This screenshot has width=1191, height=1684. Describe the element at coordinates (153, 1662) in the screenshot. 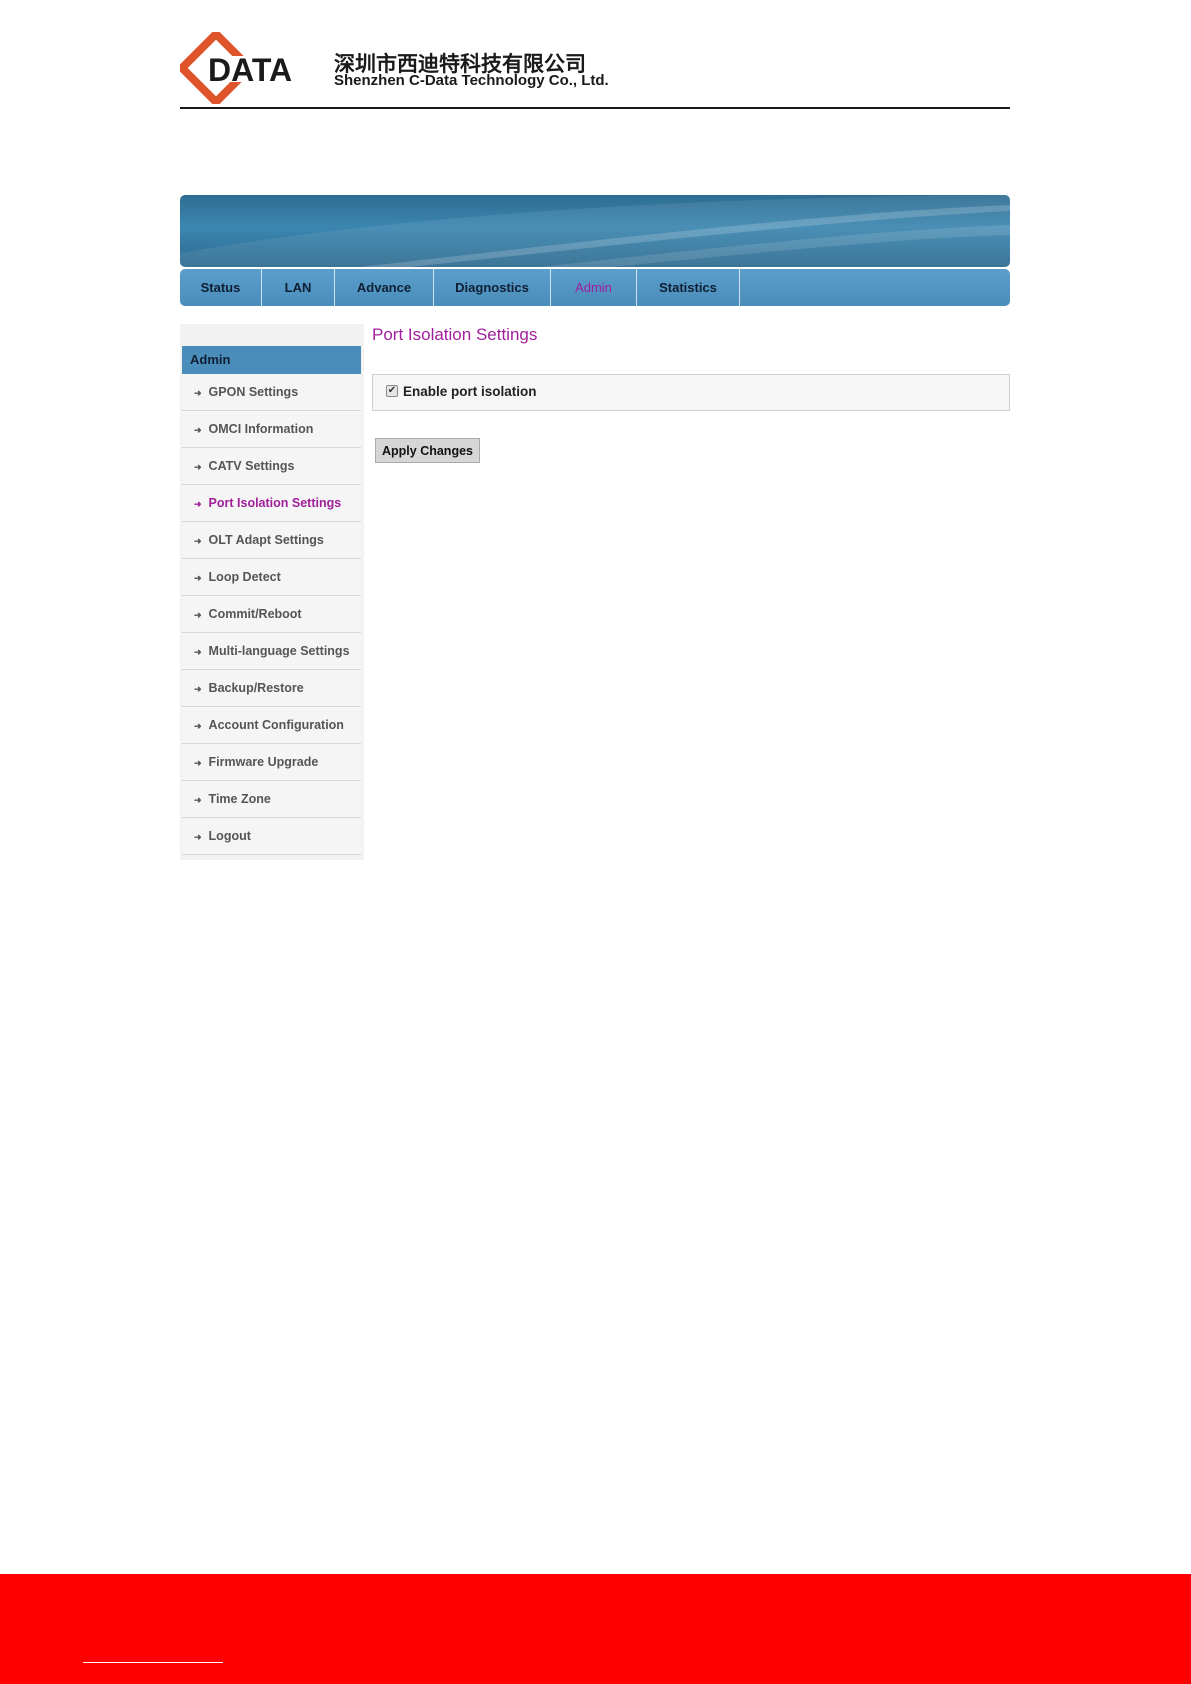

I see `footer-line` at that location.